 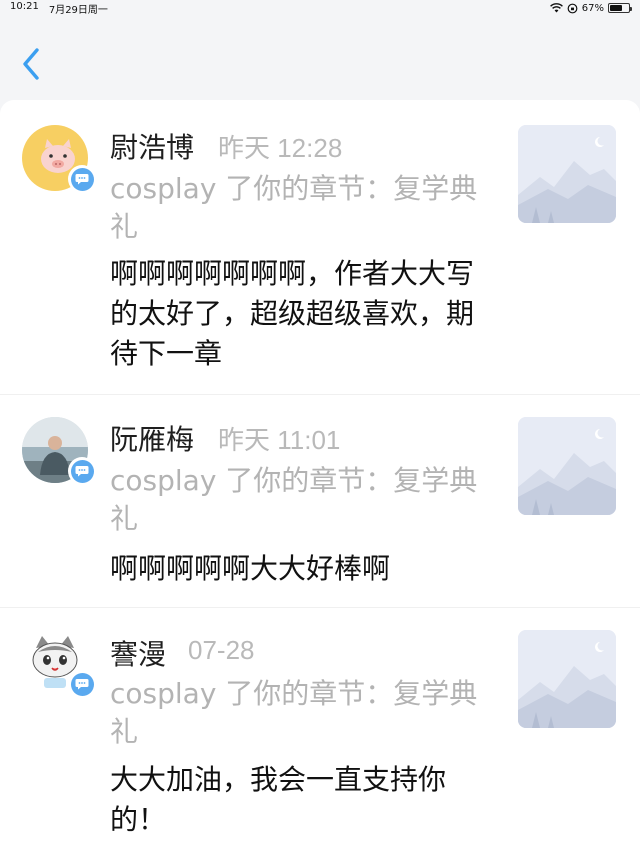 What do you see at coordinates (280, 148) in the screenshot?
I see `timestamp: 昨天 12:28` at bounding box center [280, 148].